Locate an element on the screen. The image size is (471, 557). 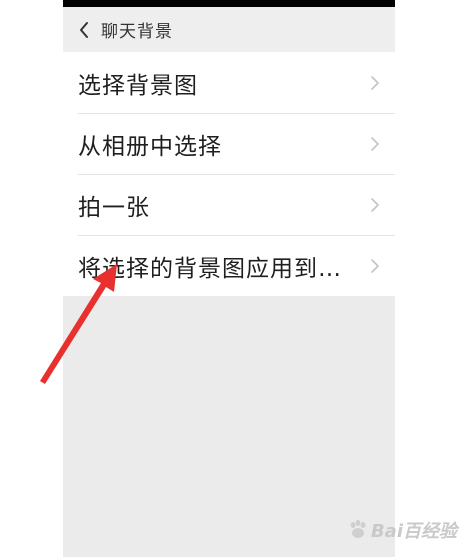
menu-item-take-photo: 拍一张 is located at coordinates (229, 204).